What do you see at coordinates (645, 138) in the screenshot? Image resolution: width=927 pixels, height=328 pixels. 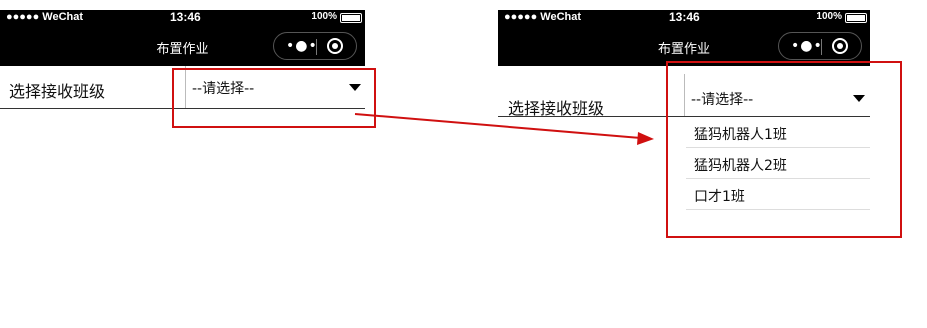 I see `arrow-head-icon` at bounding box center [645, 138].